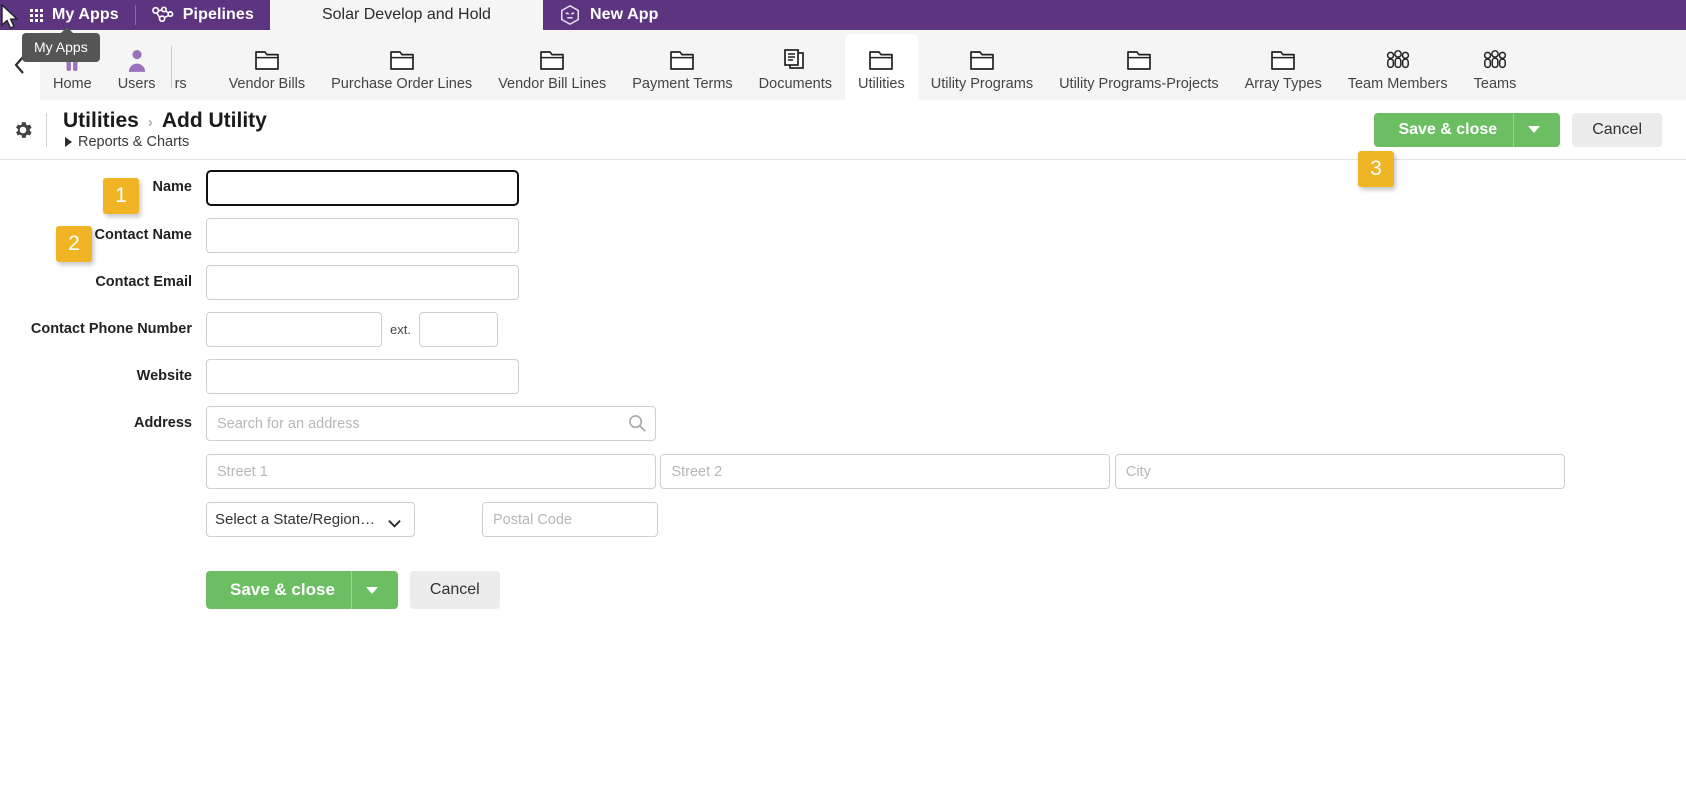  Describe the element at coordinates (362, 235) in the screenshot. I see `contact-name-input` at that location.